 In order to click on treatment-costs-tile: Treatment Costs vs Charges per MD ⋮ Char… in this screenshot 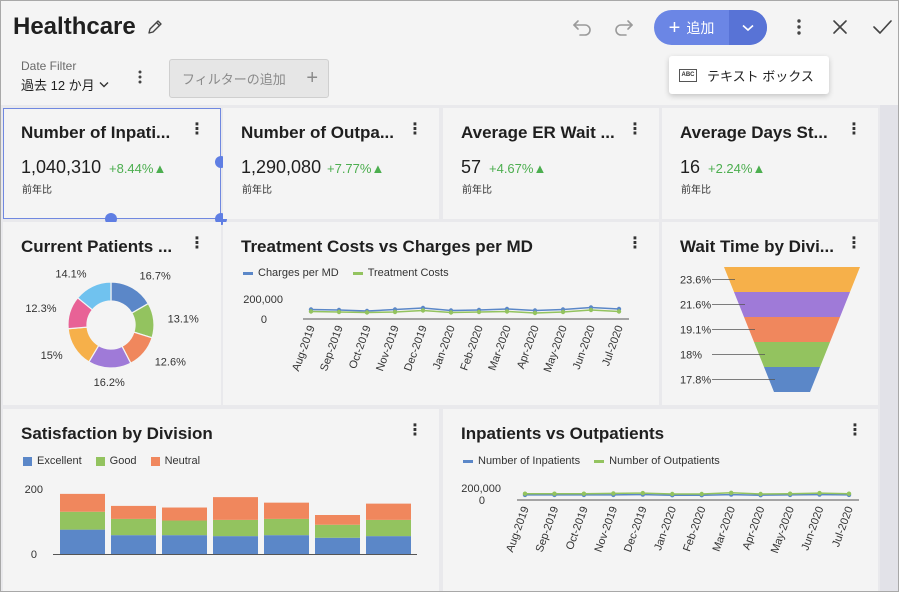, I will do `click(441, 313)`.